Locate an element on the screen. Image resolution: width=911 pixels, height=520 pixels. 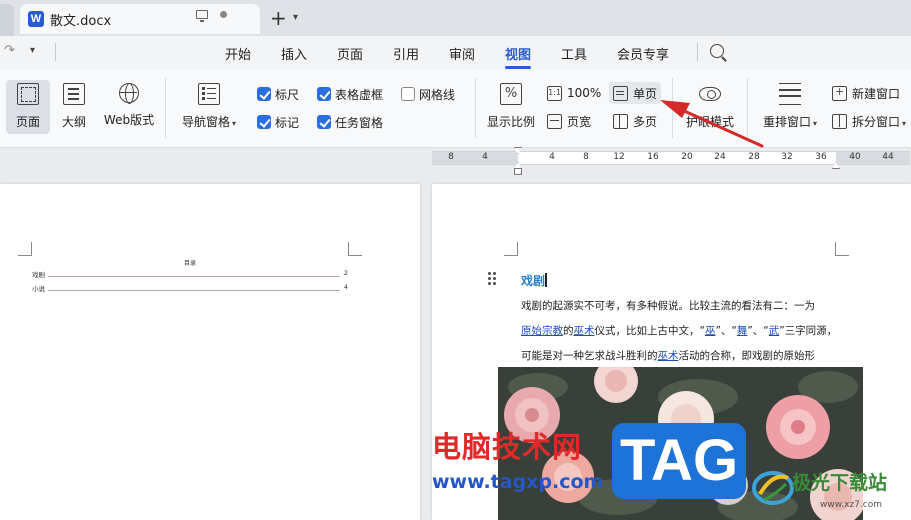
toc-entry: 戏剧 2 is located at coordinates (190, 274).